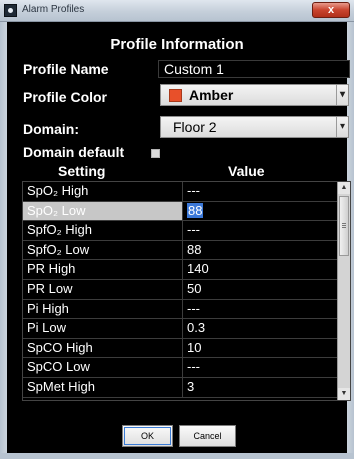 Image resolution: width=354 pixels, height=459 pixels. Describe the element at coordinates (51, 129) in the screenshot. I see `domain-label: Domain:` at that location.